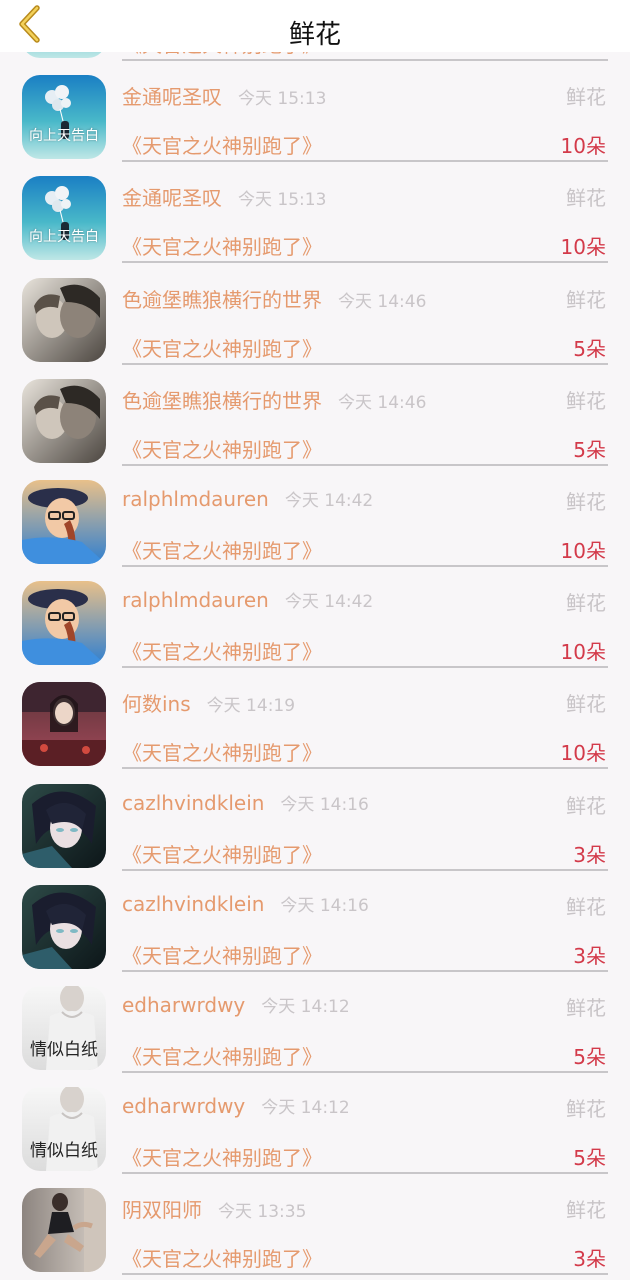 Image resolution: width=630 pixels, height=1280 pixels. Describe the element at coordinates (315, 1220) in the screenshot. I see `list-item: 阴双阳师 今天 13:35 鲜花《天官之火神别跑了》 3朵` at that location.